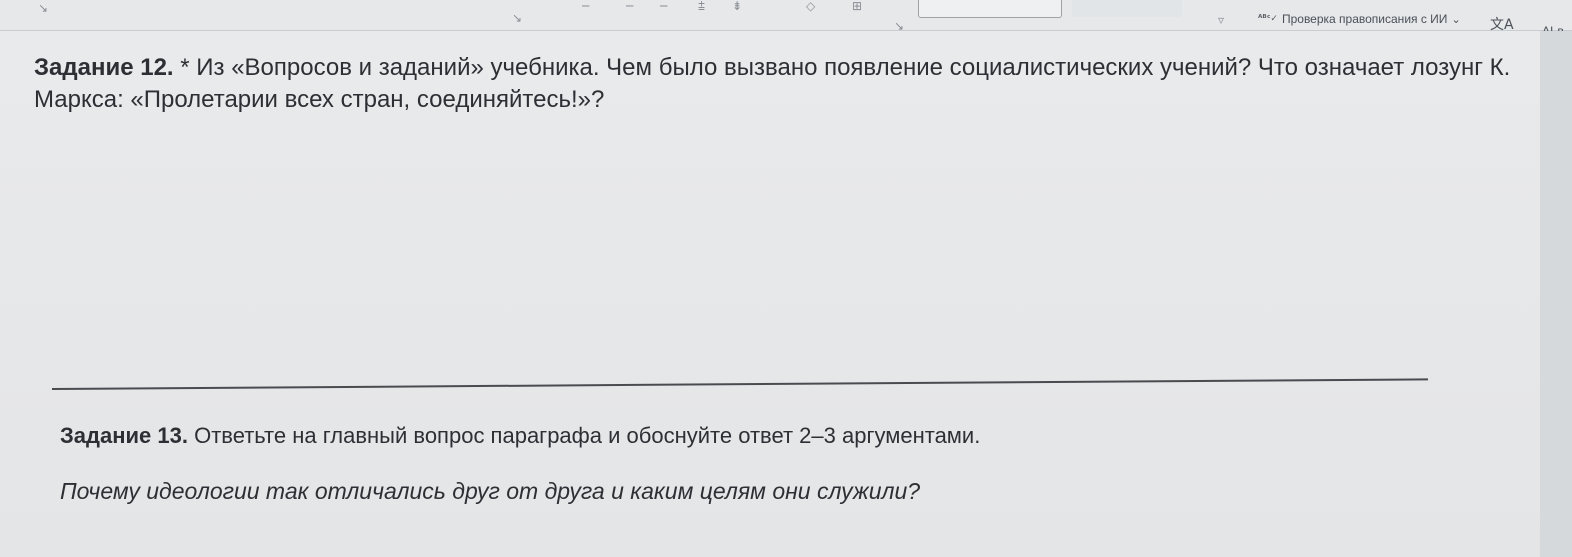  Describe the element at coordinates (585, 6) in the screenshot. I see `line-spacing-icon: ─` at that location.